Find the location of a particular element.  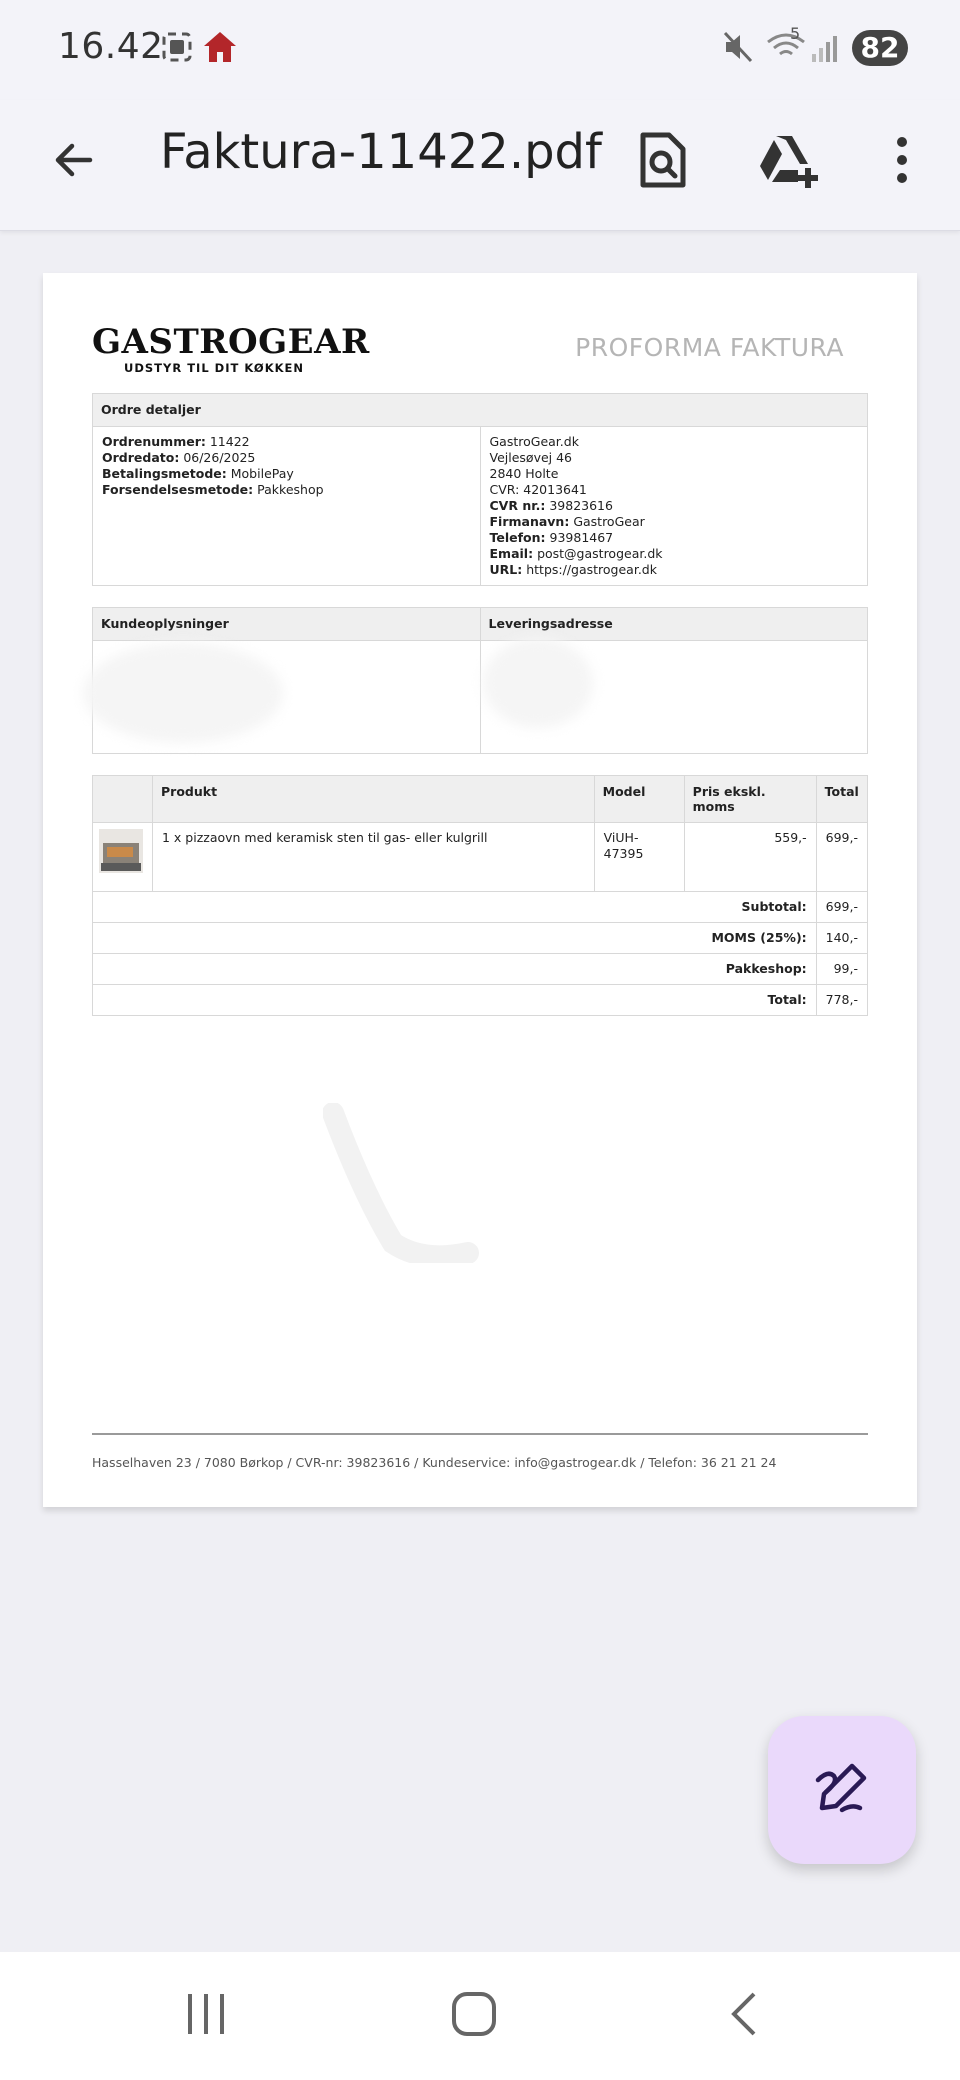

logo-sub-text: UDSTYR TIL DIT KØKKEN is located at coordinates (214, 368).